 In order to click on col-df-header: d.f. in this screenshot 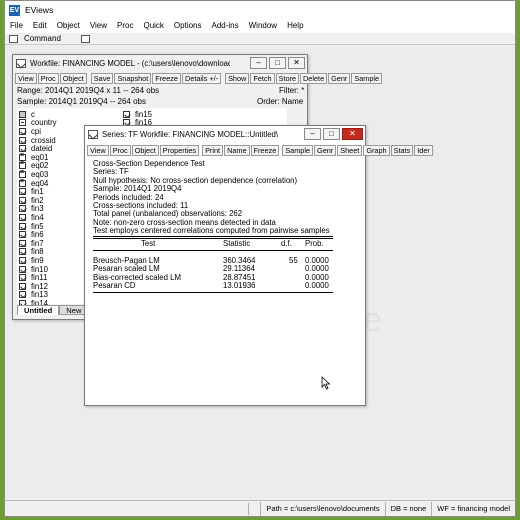, I will do `click(286, 243)`.